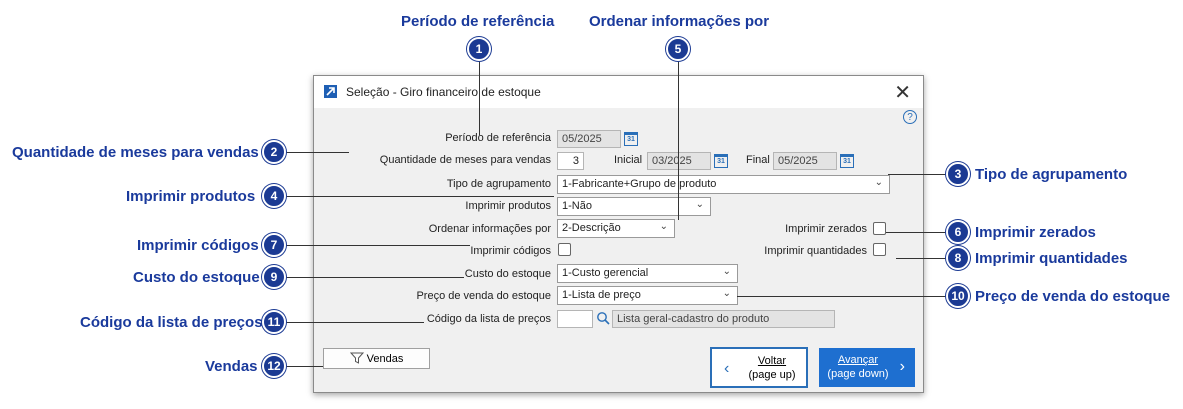  What do you see at coordinates (443, 92) in the screenshot?
I see `dialog-title: Seleção - Giro financeiro de estoque` at bounding box center [443, 92].